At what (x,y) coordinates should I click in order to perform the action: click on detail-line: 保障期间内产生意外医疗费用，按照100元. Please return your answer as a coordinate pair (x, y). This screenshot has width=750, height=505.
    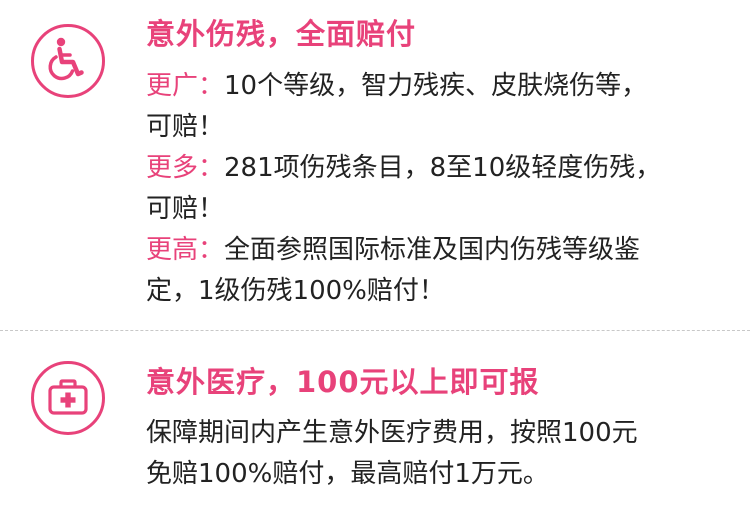
    Looking at the image, I should click on (392, 433).